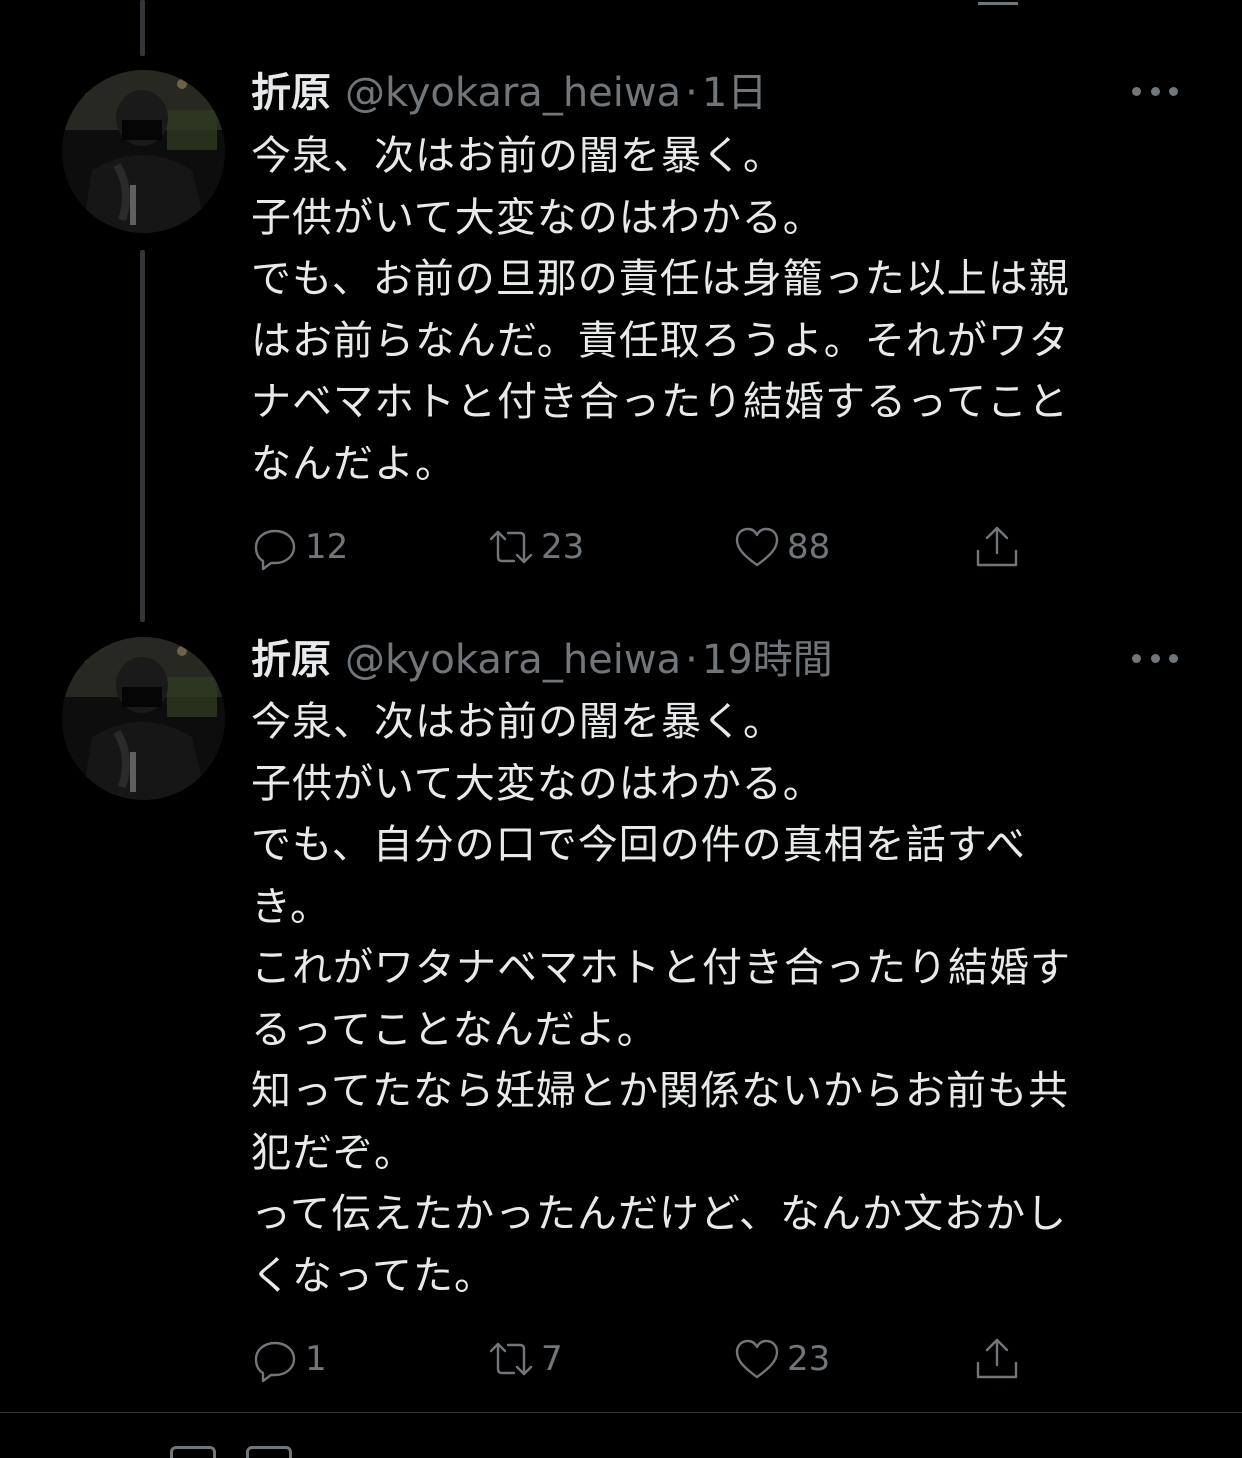 The width and height of the screenshot is (1242, 1458). What do you see at coordinates (291, 660) in the screenshot?
I see `display-name: 折原` at bounding box center [291, 660].